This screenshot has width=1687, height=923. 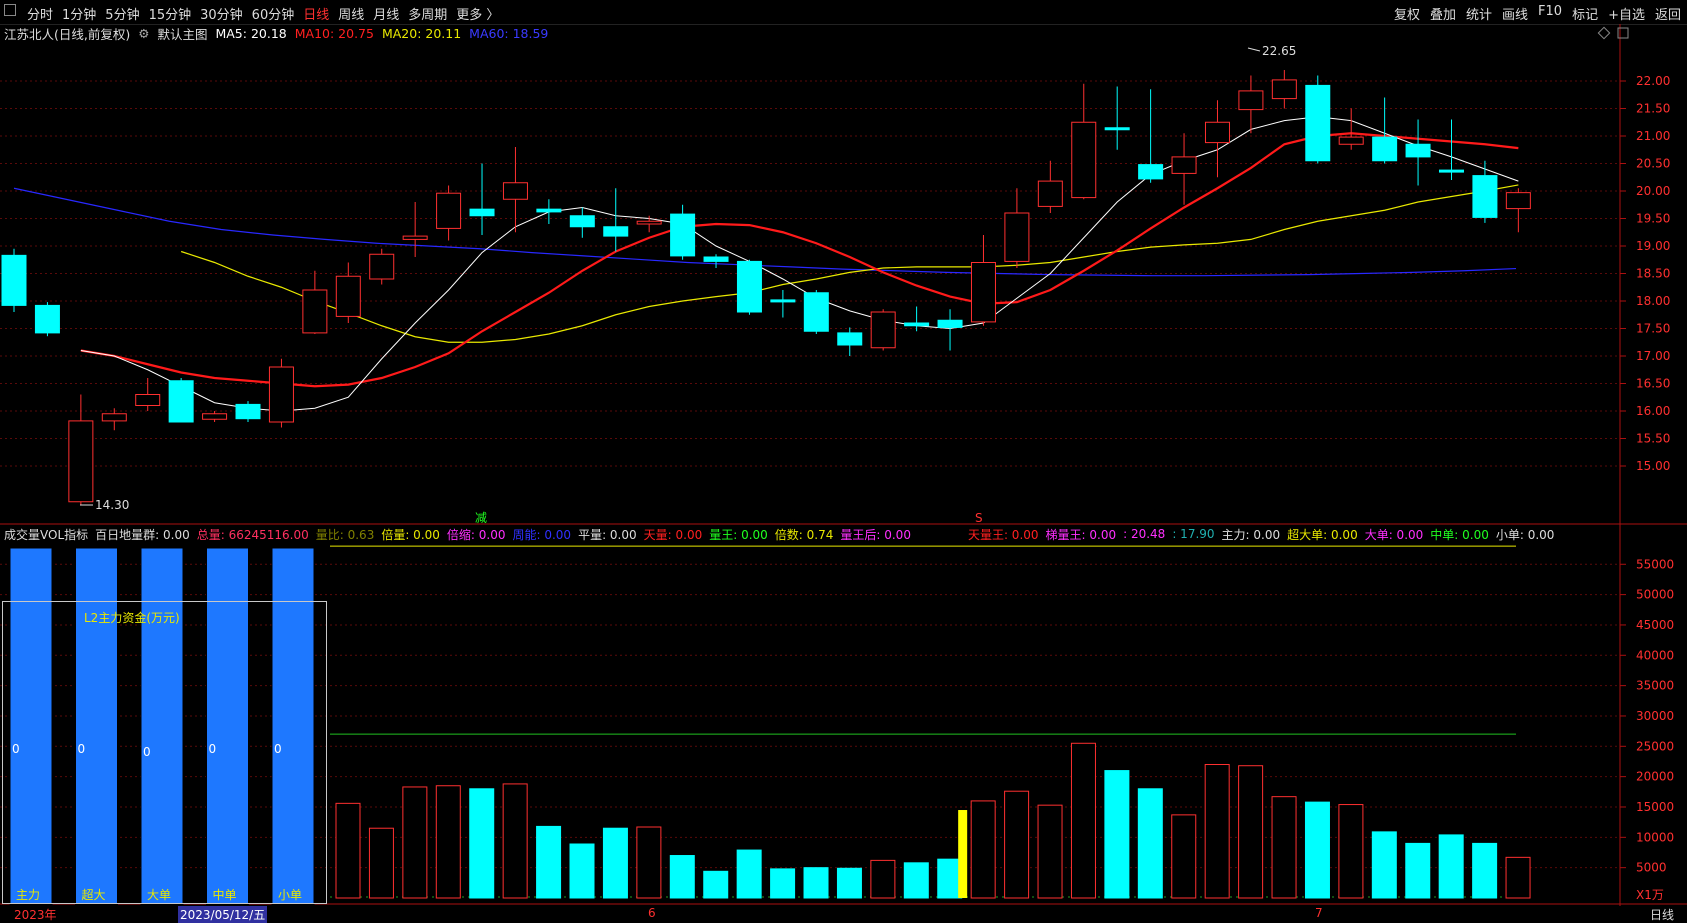 What do you see at coordinates (1653, 411) in the screenshot?
I see `price-tick-label: 16.00` at bounding box center [1653, 411].